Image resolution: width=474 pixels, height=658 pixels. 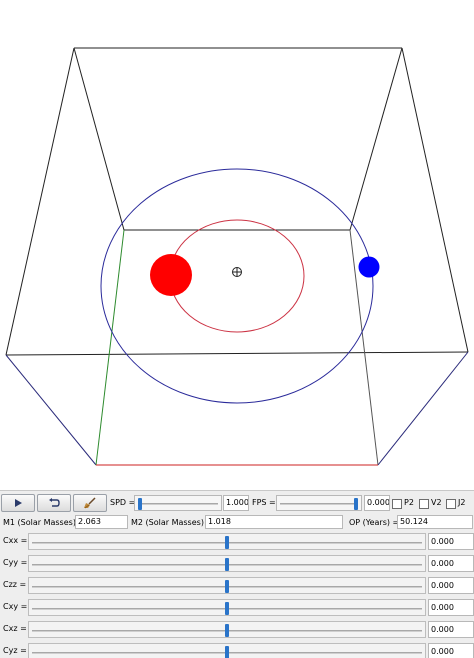 I want to click on play-icon, so click(x=18, y=503).